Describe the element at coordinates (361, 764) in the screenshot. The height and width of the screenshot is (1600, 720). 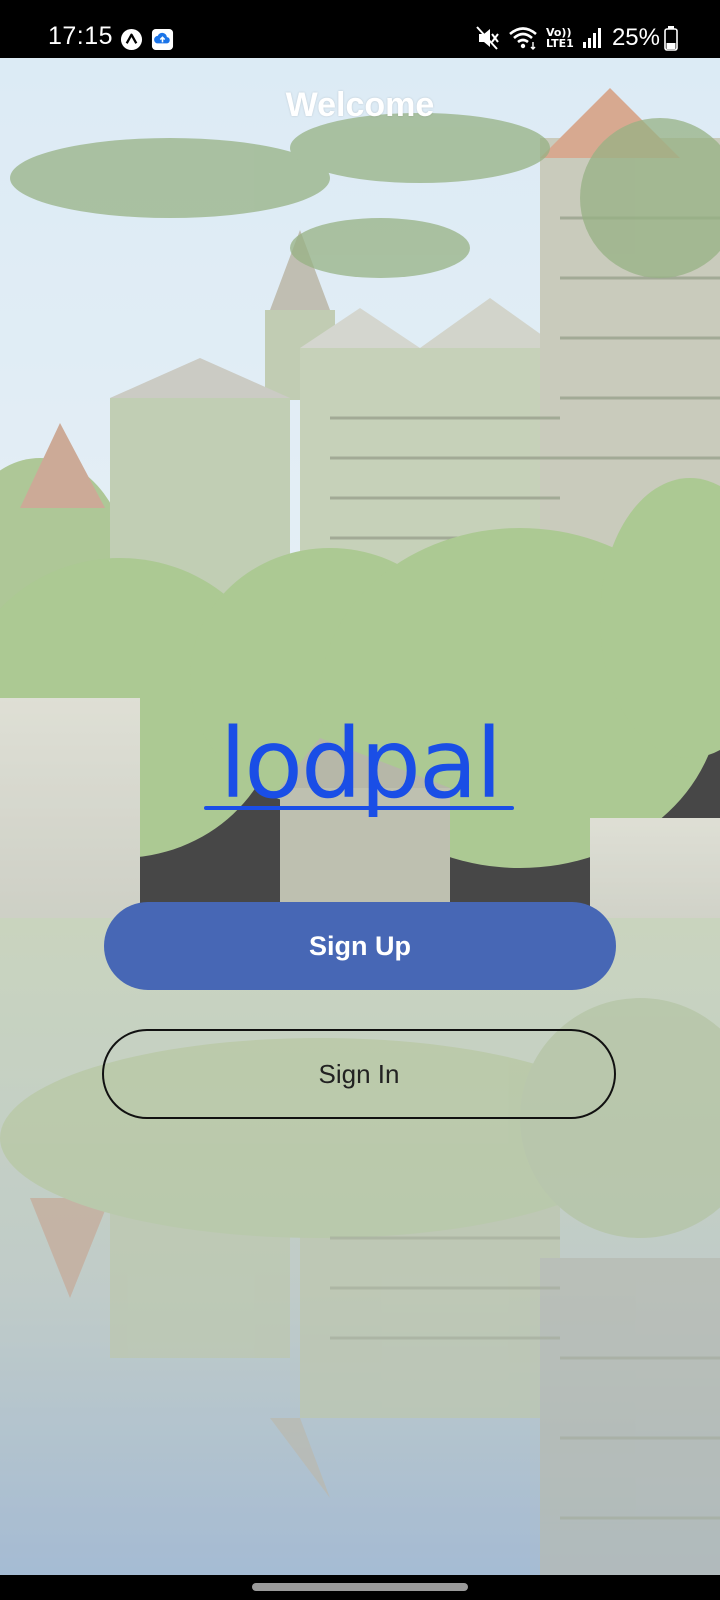
I see `logo-wordmark: lodpal` at that location.